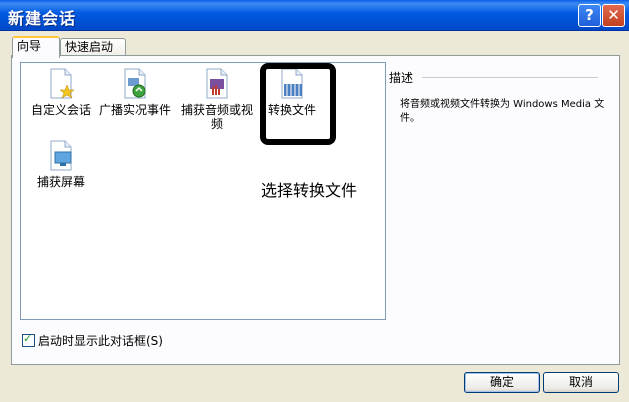 The height and width of the screenshot is (402, 629). What do you see at coordinates (217, 83) in the screenshot?
I see `capture-av-icon` at bounding box center [217, 83].